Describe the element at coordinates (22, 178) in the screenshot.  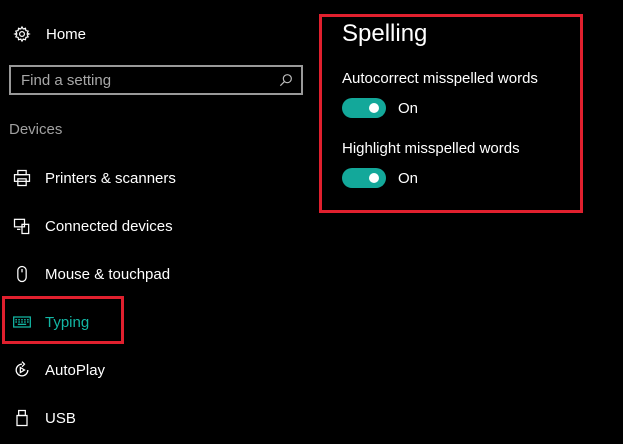
I see `printer-icon` at that location.